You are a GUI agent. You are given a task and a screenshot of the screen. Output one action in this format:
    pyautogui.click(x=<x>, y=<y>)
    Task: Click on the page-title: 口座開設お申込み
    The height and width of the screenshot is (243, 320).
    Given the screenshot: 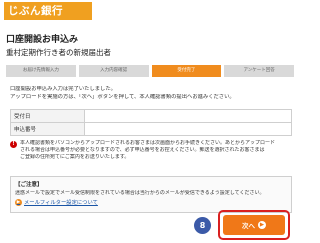 What is the action you would take?
    pyautogui.click(x=42, y=40)
    